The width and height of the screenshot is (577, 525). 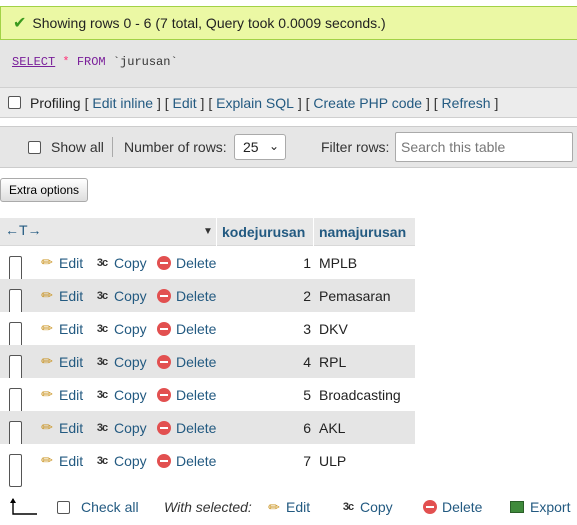 I want to click on table-row: ✏ Edit 3c Copy Delete 2 Pemasaran, so click(x=207, y=300).